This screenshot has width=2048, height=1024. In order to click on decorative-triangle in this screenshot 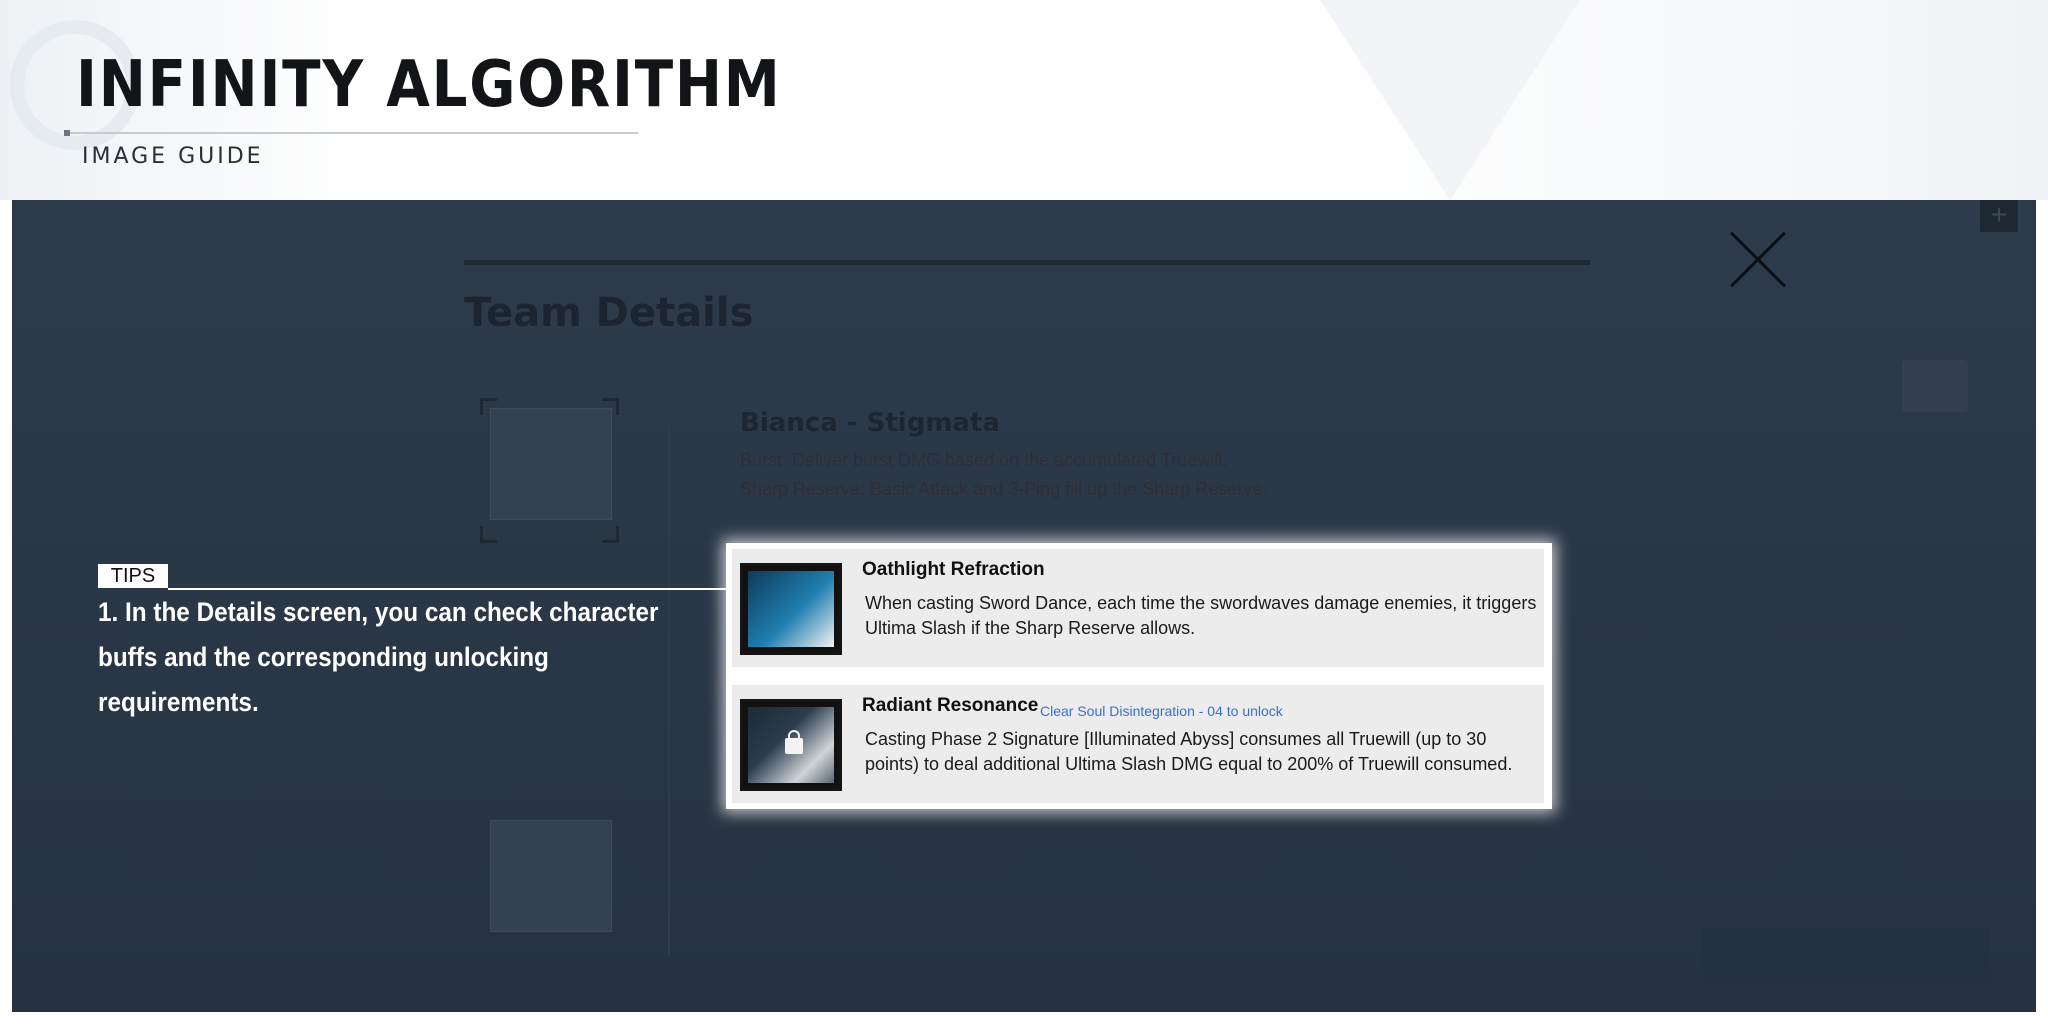, I will do `click(1450, 100)`.